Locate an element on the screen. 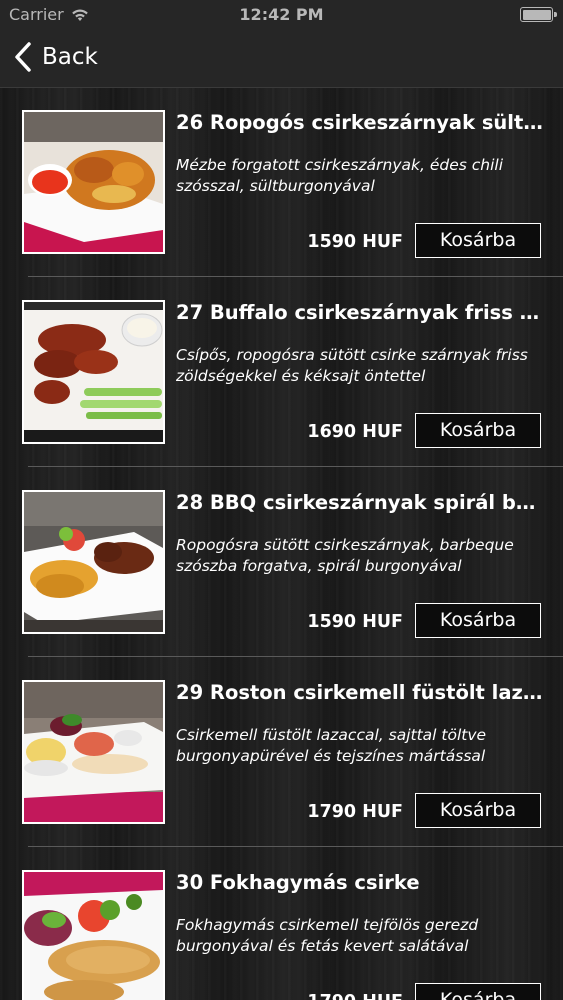 The width and height of the screenshot is (563, 1000). back-label: Back is located at coordinates (70, 57).